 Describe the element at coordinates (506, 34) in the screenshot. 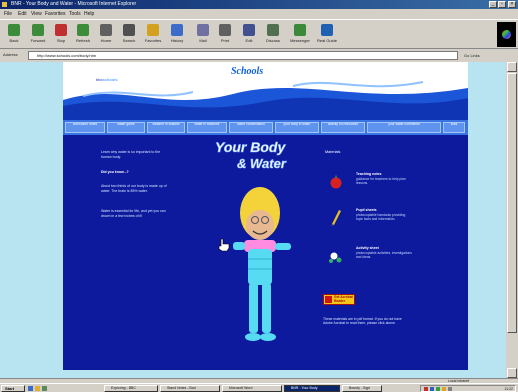

I see `windows-logo-icon` at that location.